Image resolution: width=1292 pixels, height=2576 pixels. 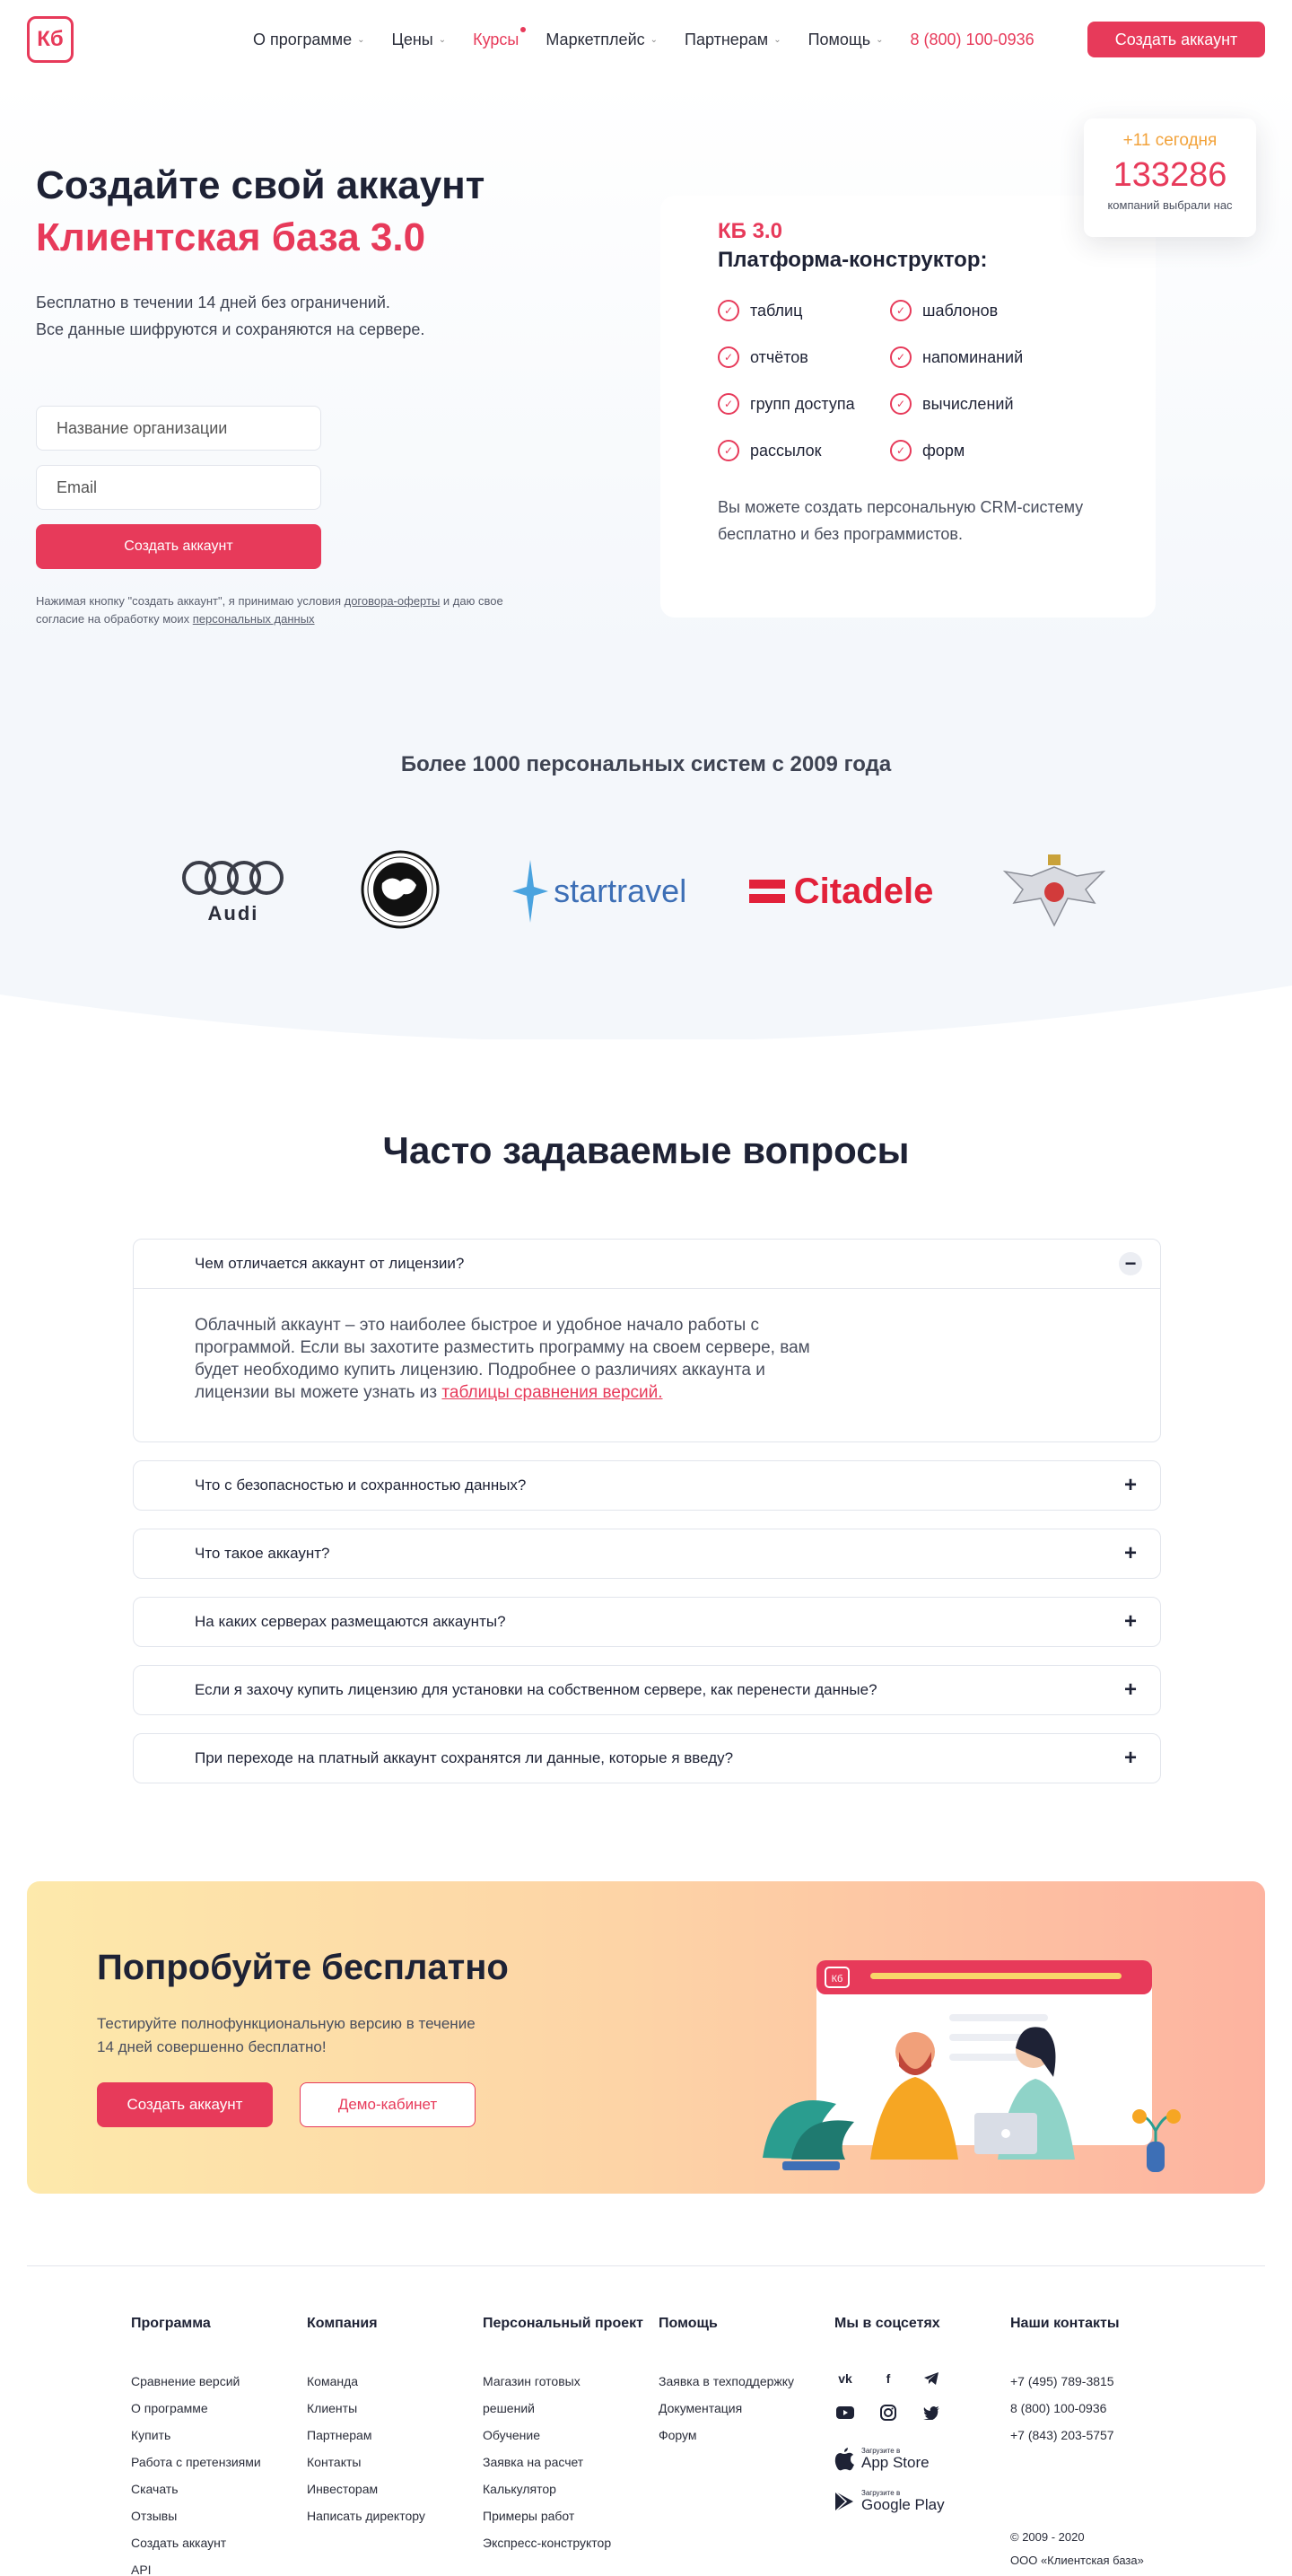 What do you see at coordinates (922, 2501) in the screenshot?
I see `google-play-badge: Загрузите в Google Play` at bounding box center [922, 2501].